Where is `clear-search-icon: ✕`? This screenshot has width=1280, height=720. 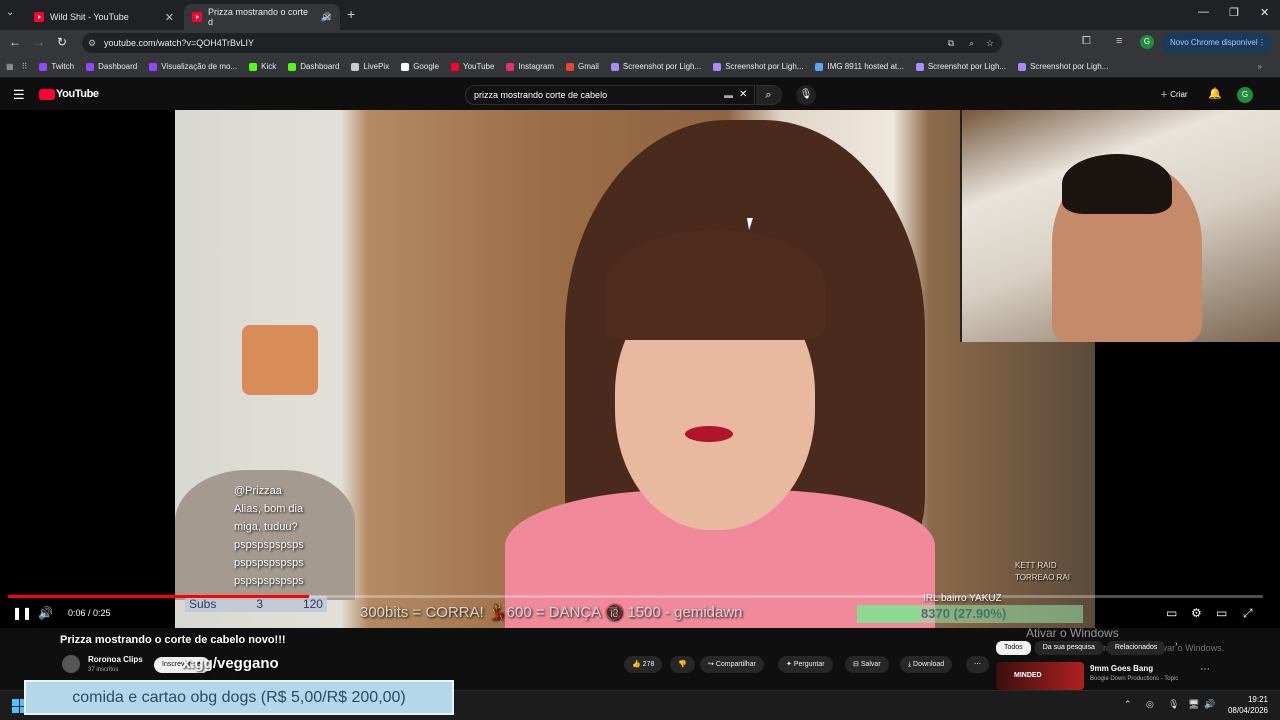
clear-search-icon: ✕ is located at coordinates (743, 95).